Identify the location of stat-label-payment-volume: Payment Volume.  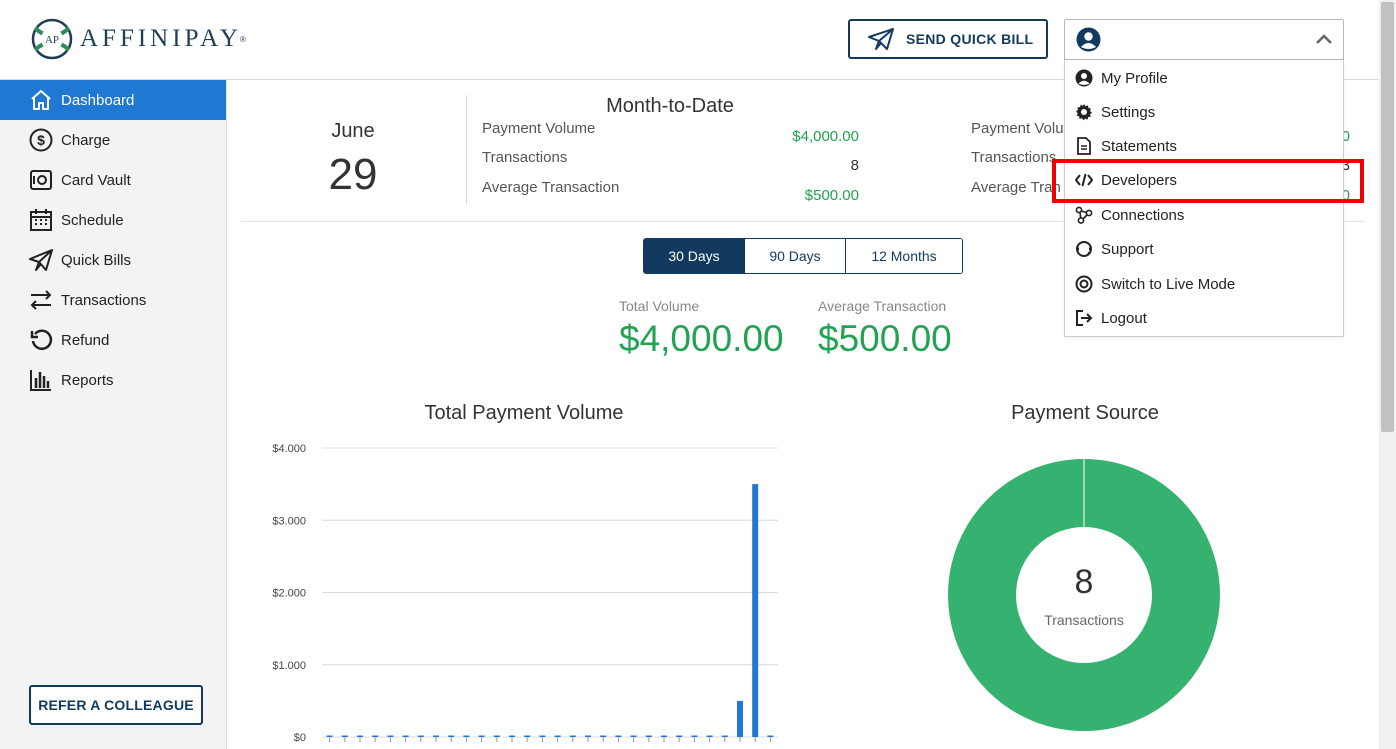
(539, 128).